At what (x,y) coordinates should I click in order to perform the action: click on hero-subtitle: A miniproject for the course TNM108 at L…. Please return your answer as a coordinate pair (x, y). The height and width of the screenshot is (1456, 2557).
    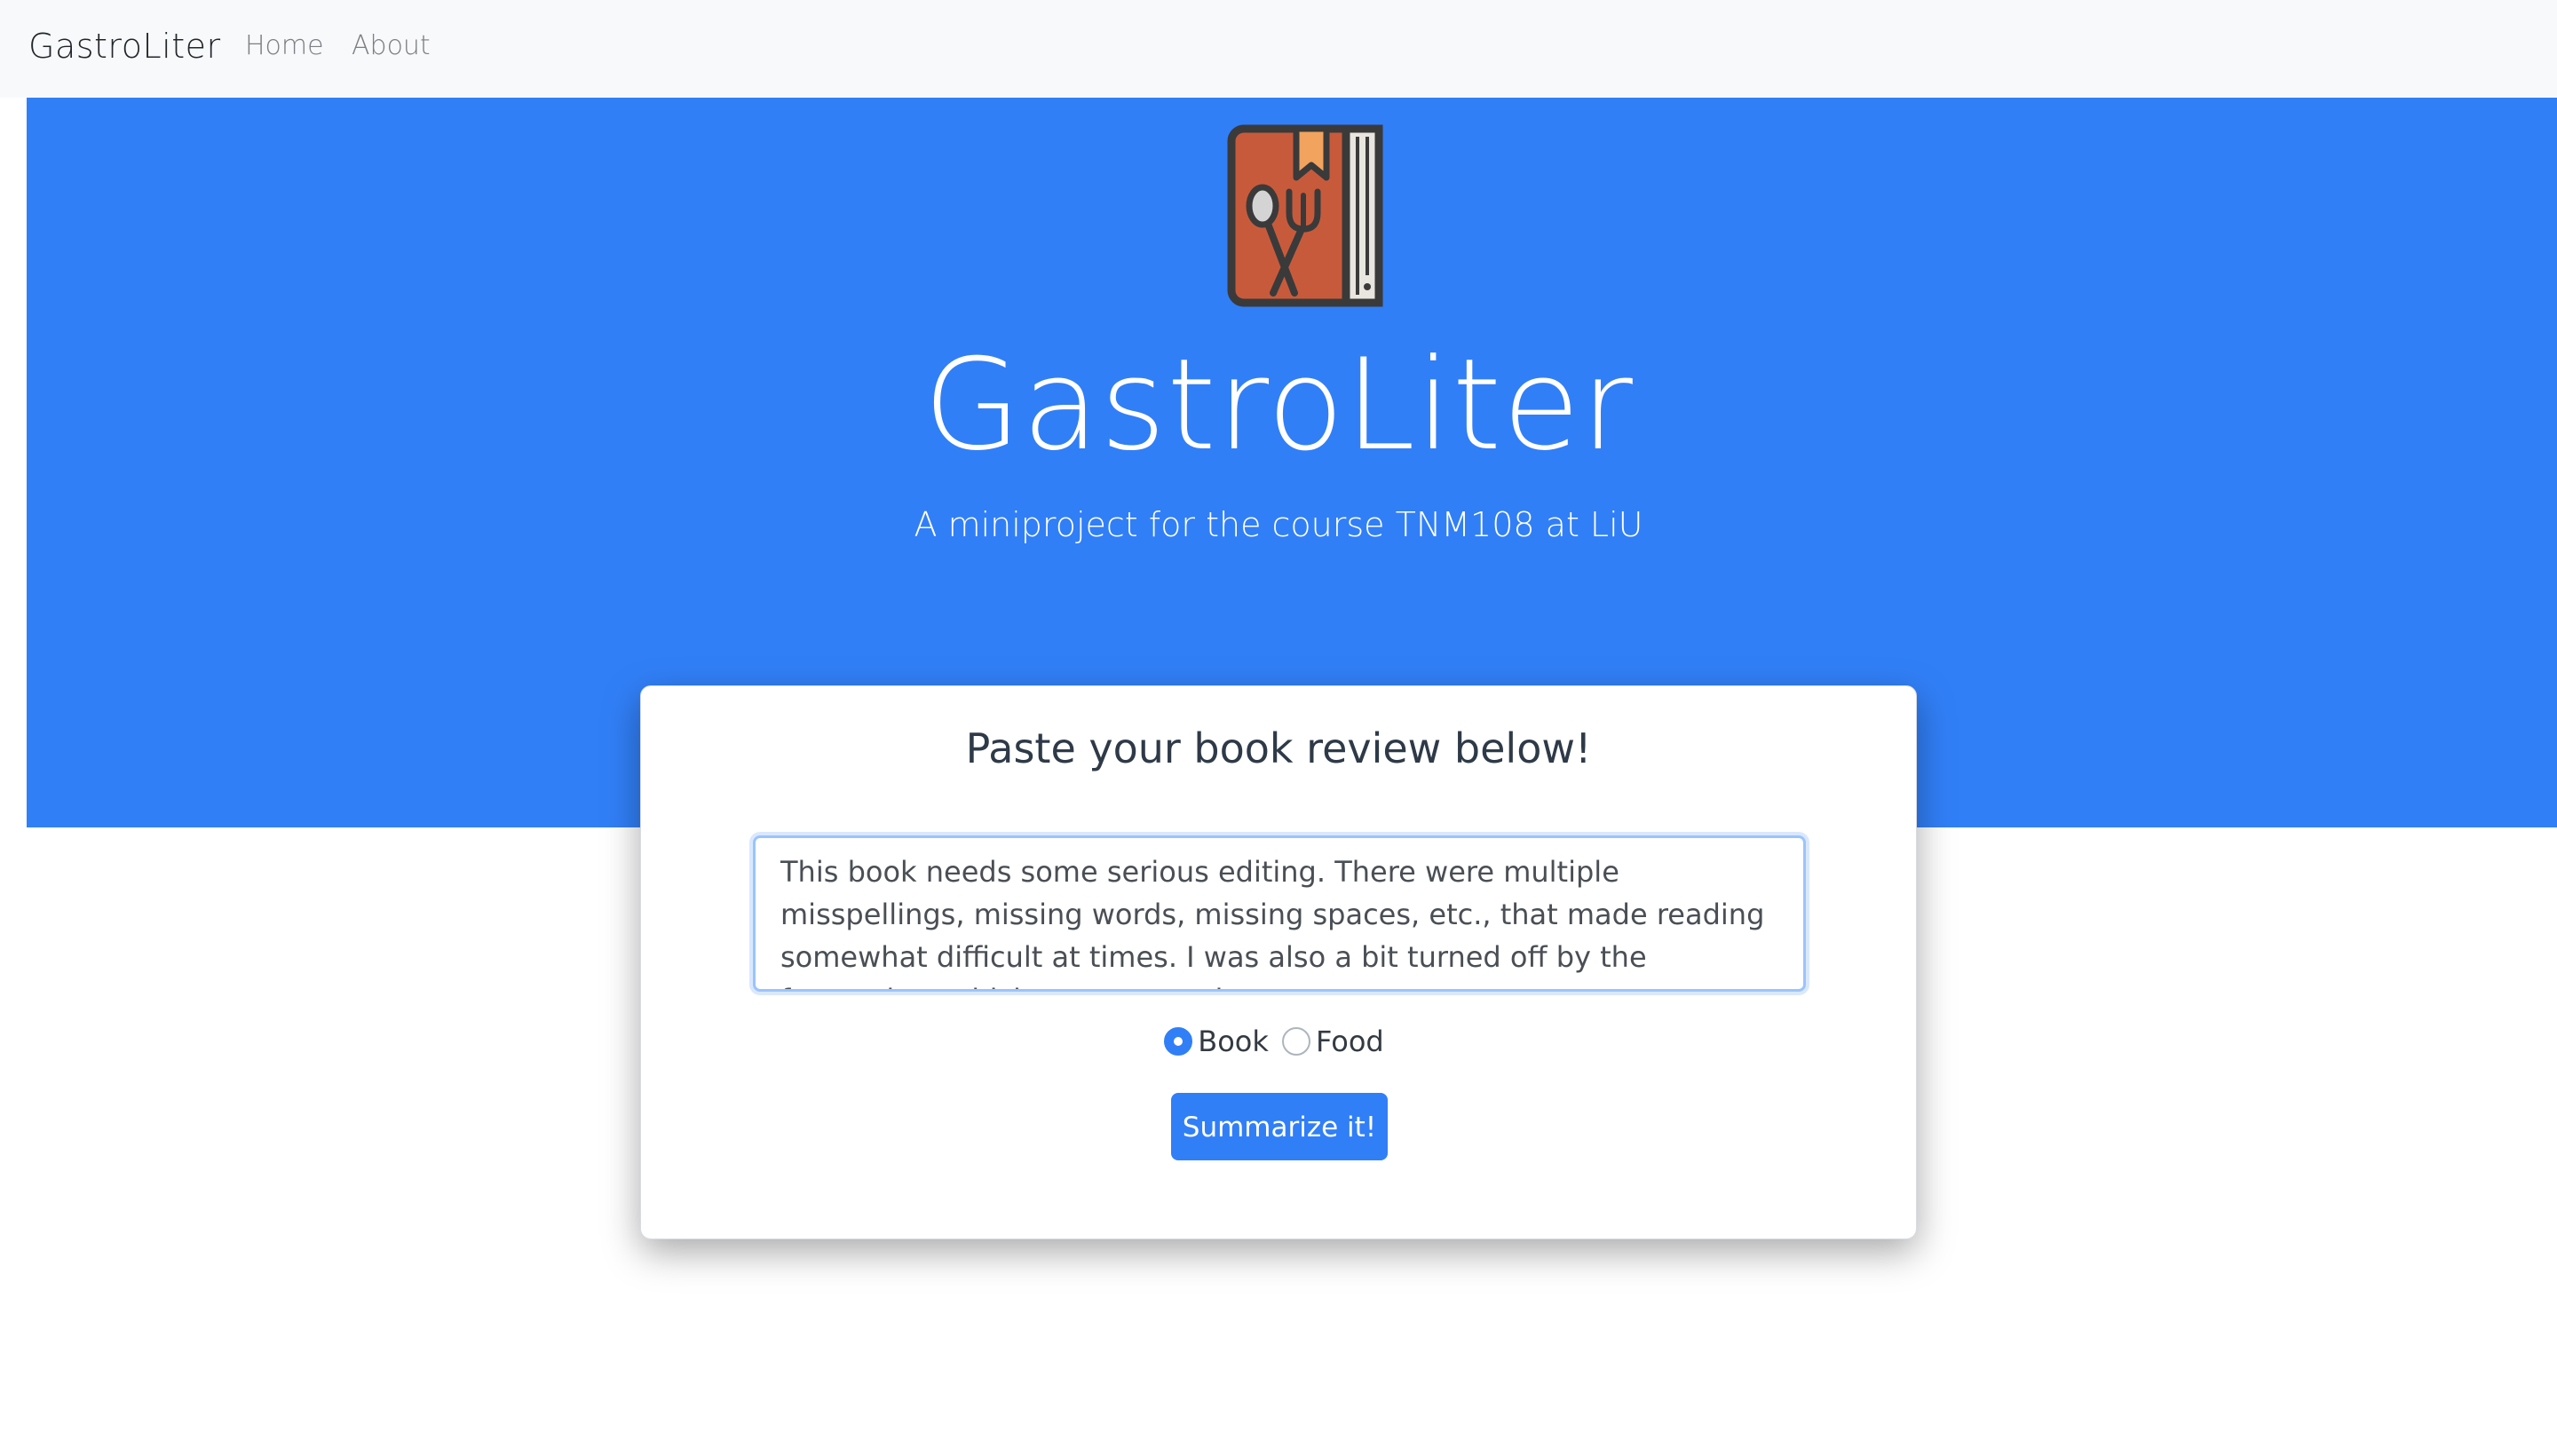
    Looking at the image, I should click on (1278, 524).